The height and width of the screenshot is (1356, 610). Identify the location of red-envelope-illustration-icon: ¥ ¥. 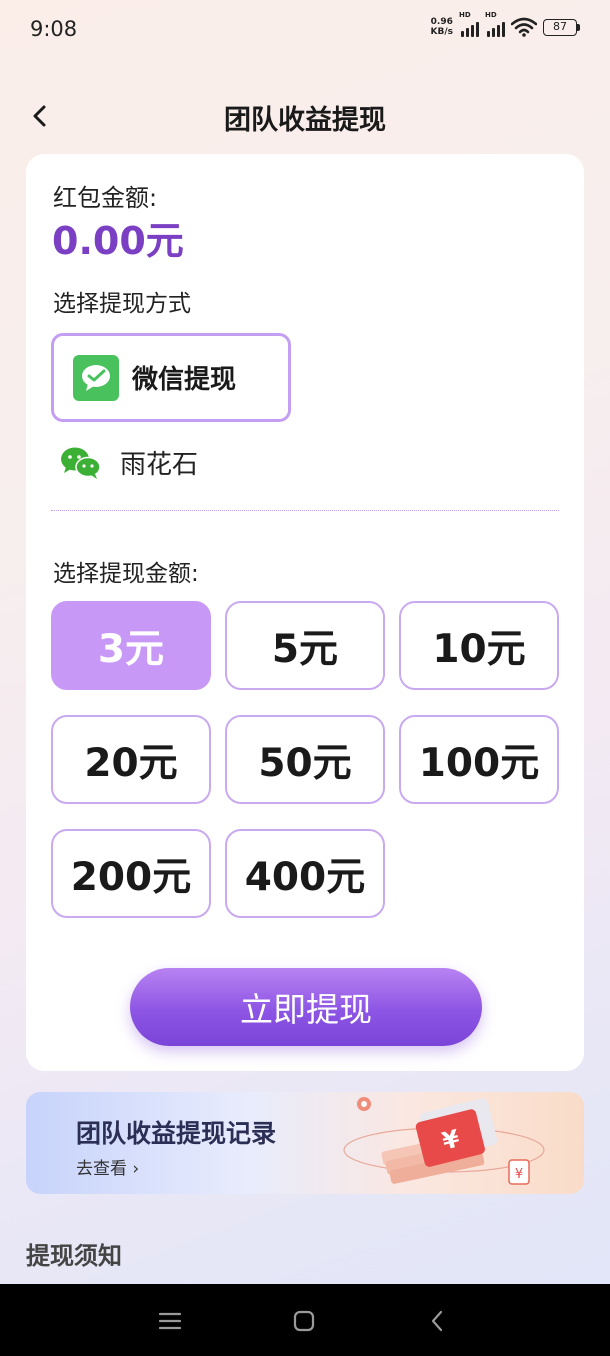
(444, 1141).